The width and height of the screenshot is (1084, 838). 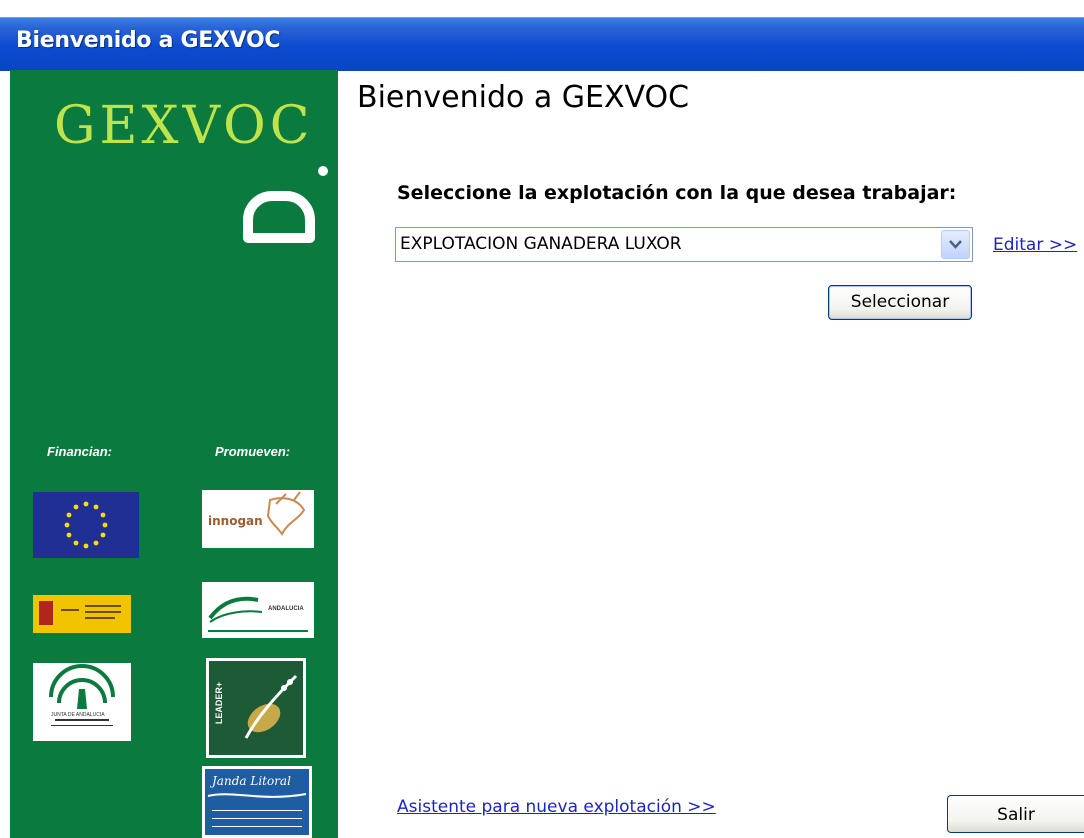 What do you see at coordinates (78, 715) in the screenshot?
I see `junta-logo-text: JUNTA DE ANDALUCIA` at bounding box center [78, 715].